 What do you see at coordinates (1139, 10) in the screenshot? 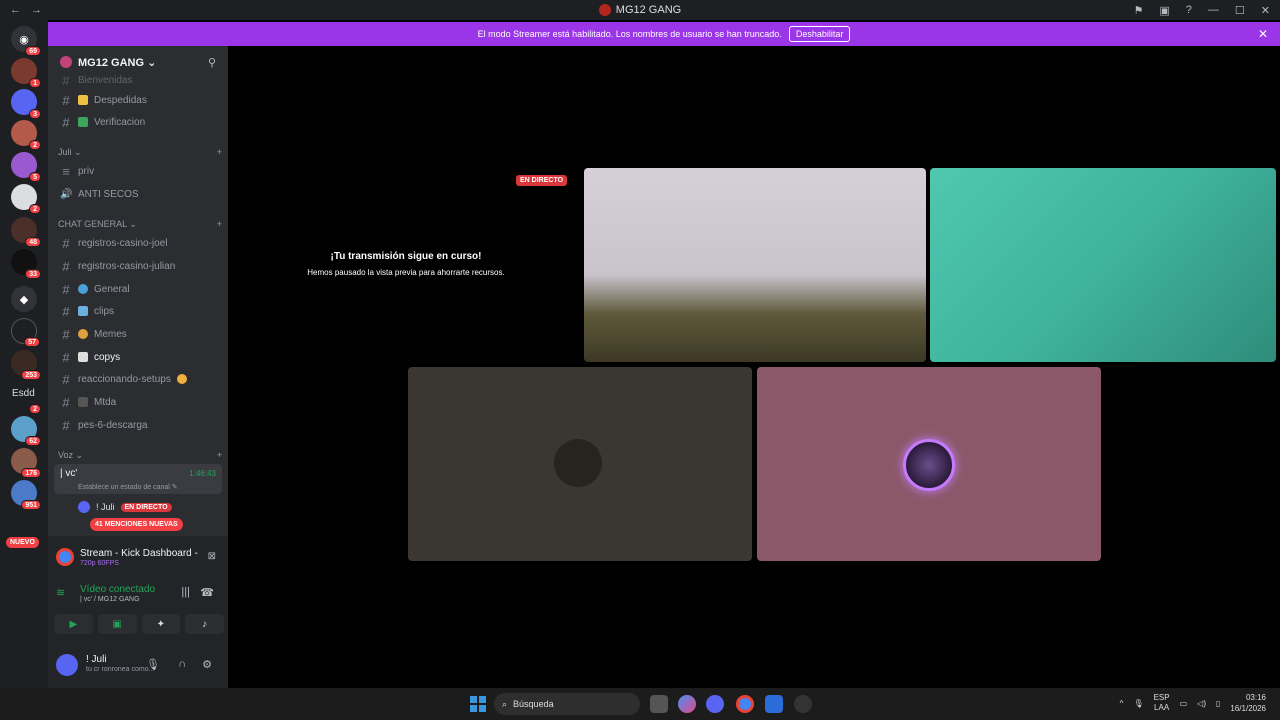
I see `inbox-icon: ⚑` at bounding box center [1139, 10].